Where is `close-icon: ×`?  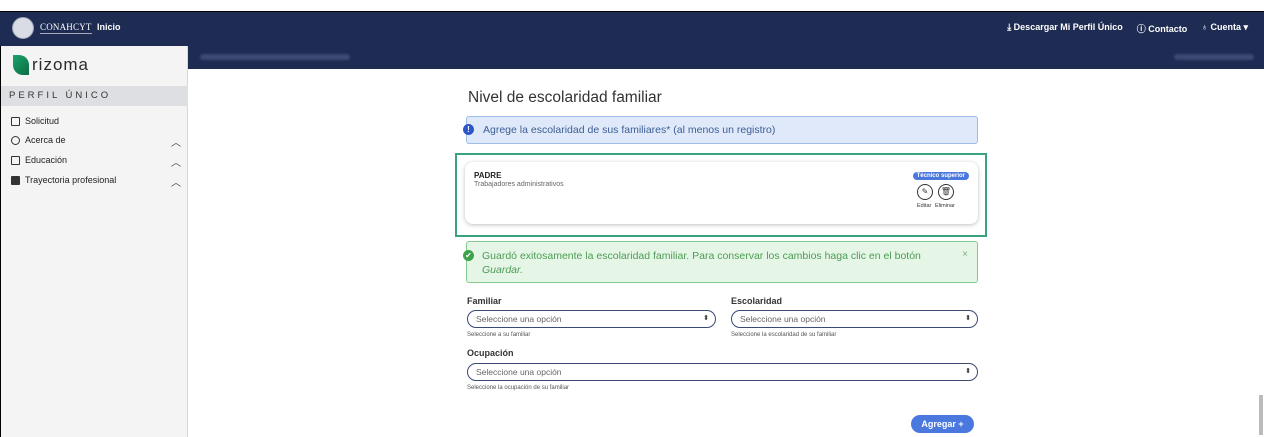
close-icon: × is located at coordinates (965, 255).